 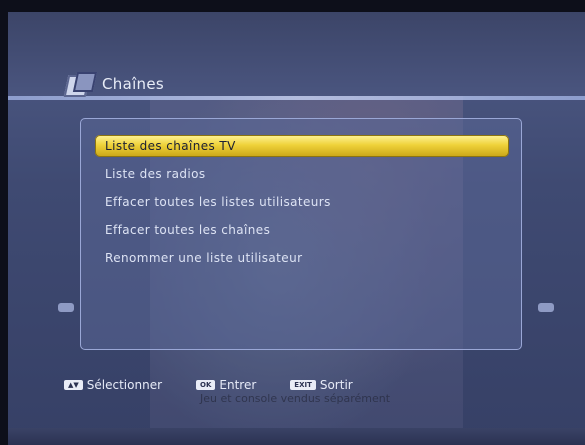 What do you see at coordinates (80, 84) in the screenshot?
I see `channels-icon` at bounding box center [80, 84].